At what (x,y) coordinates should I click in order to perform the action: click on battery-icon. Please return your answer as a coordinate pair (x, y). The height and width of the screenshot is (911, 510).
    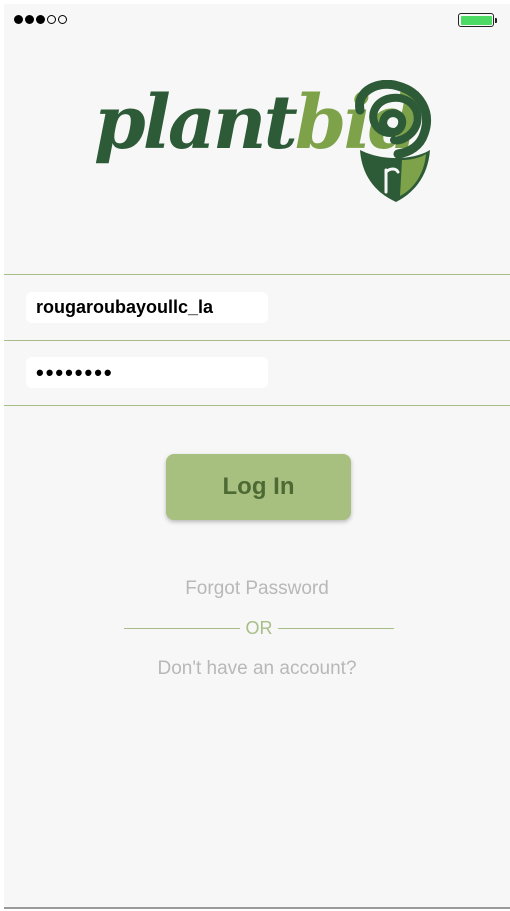
    Looking at the image, I should click on (477, 20).